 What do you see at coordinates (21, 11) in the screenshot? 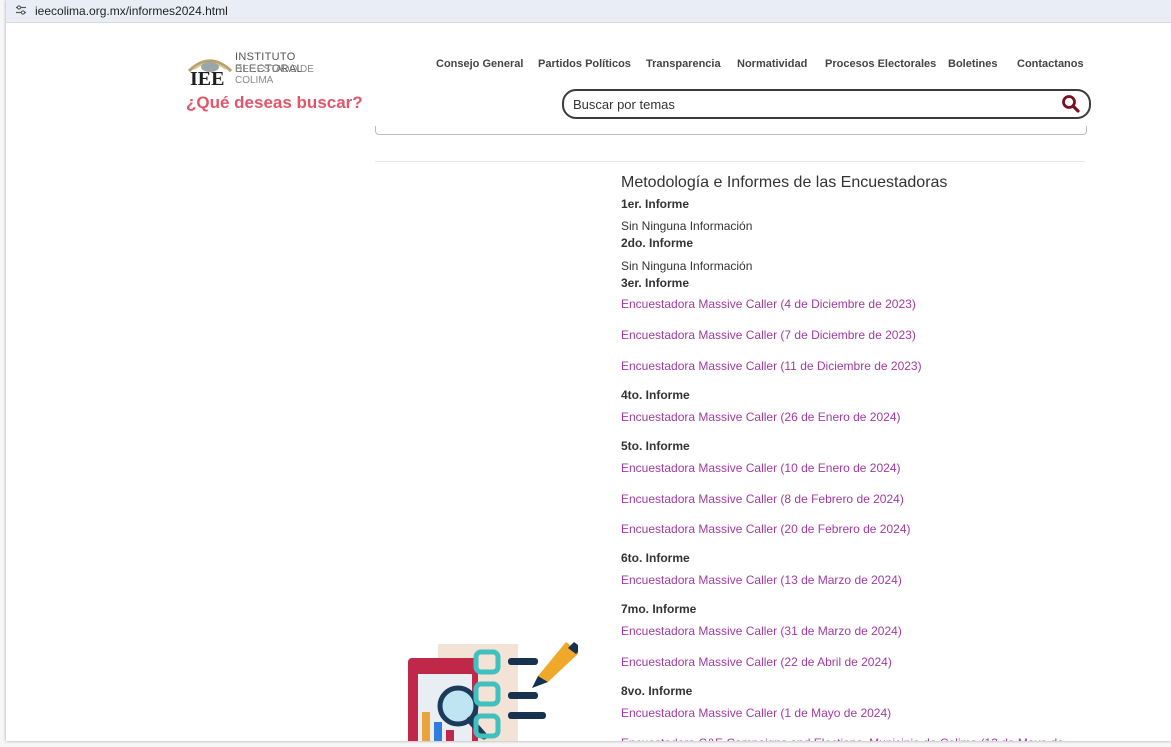
I see `site-info-icon` at bounding box center [21, 11].